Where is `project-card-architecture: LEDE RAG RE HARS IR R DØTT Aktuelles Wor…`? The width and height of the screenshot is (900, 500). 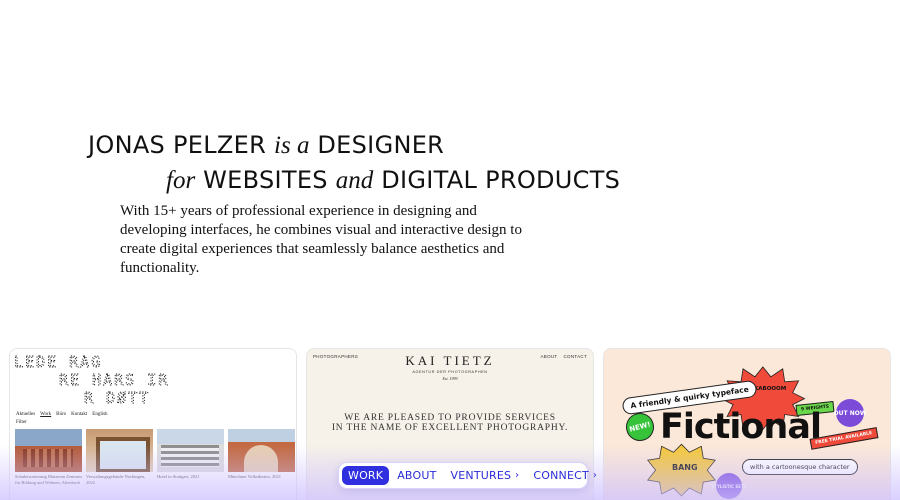
project-card-architecture: LEDE RAG RE HARS IR R DØTT Aktuelles Wor… is located at coordinates (153, 424).